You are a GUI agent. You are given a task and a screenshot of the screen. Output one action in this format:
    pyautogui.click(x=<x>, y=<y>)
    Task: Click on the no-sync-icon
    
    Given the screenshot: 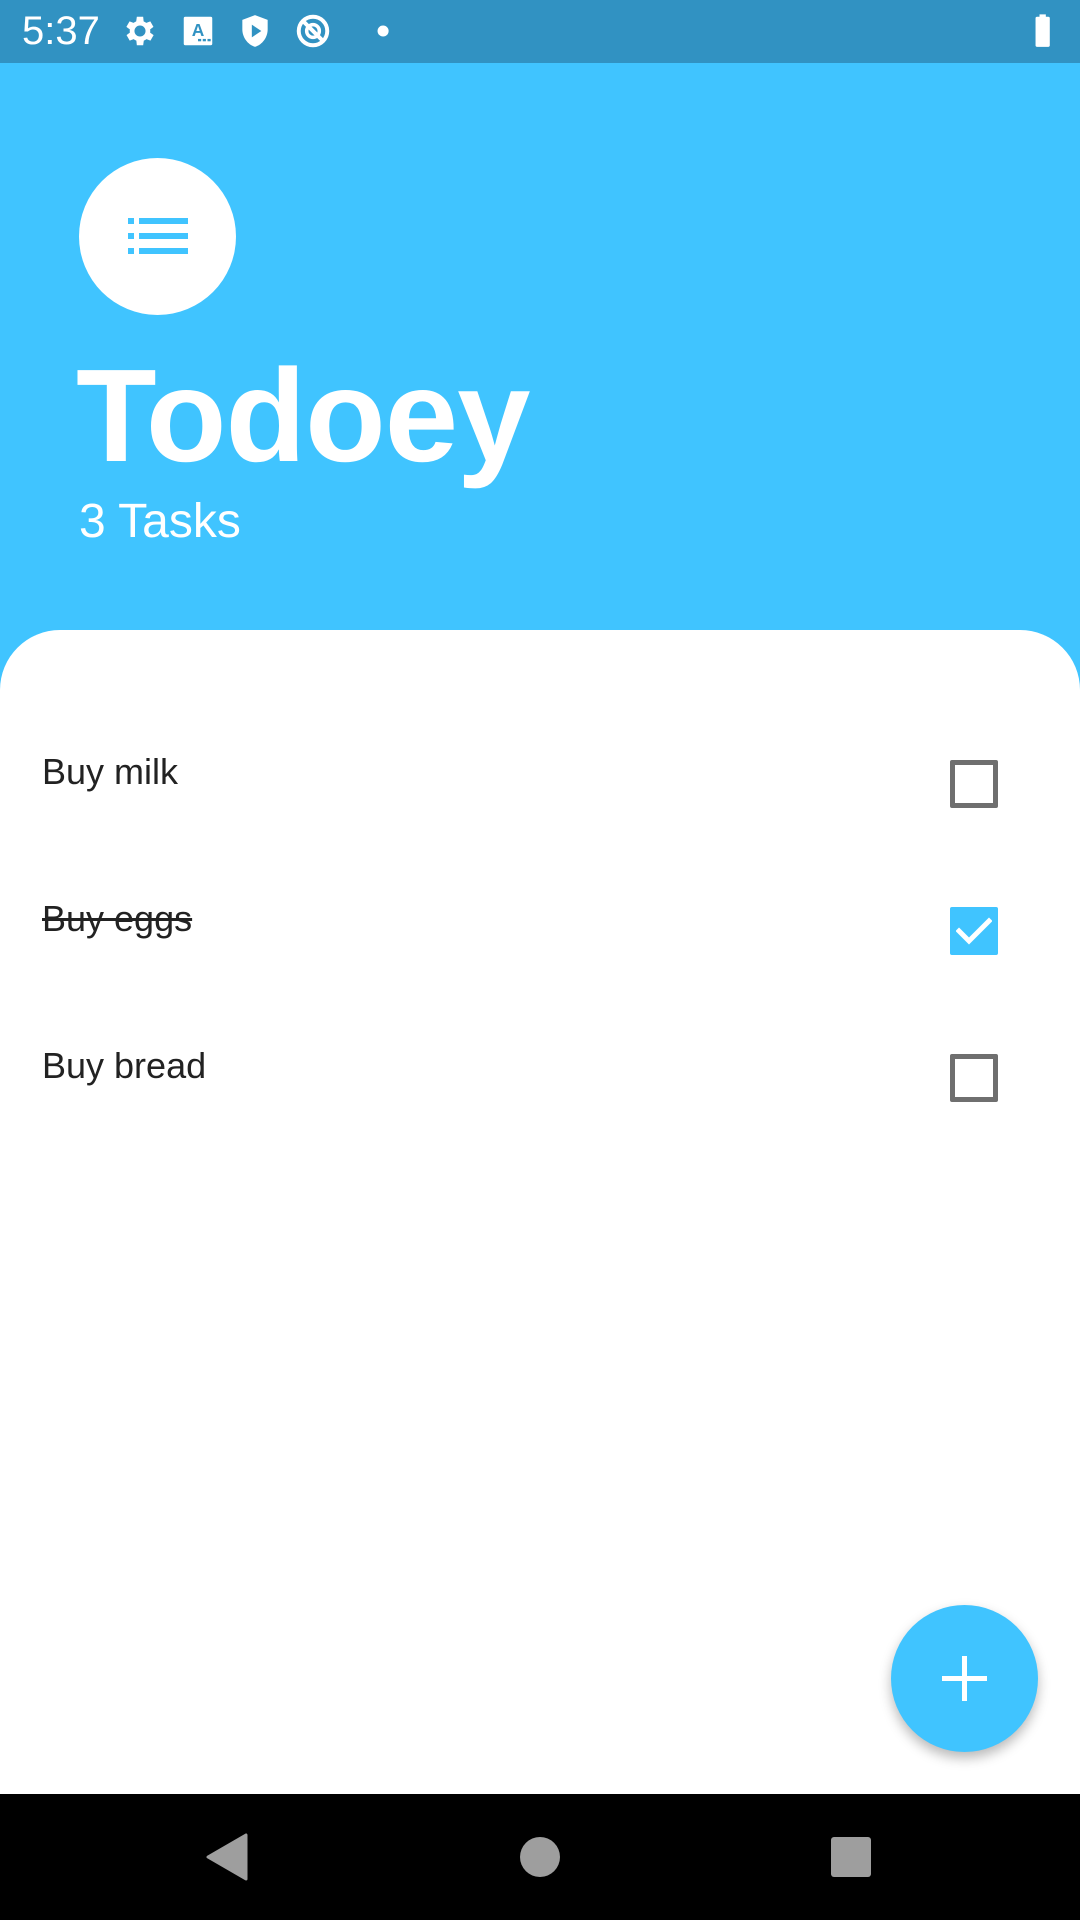 What is the action you would take?
    pyautogui.click(x=313, y=31)
    